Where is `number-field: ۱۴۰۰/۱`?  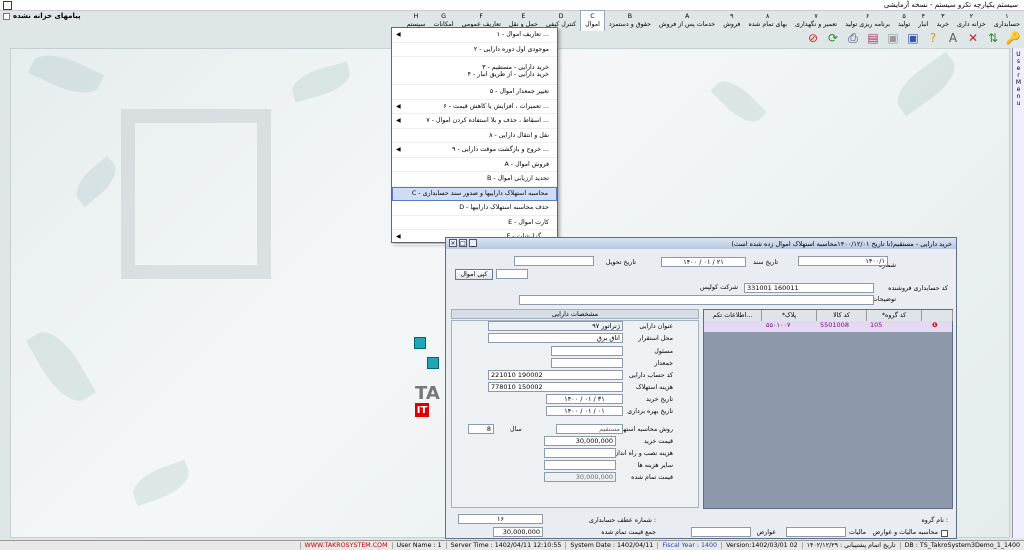 number-field: ۱۴۰۰/۱ is located at coordinates (843, 261).